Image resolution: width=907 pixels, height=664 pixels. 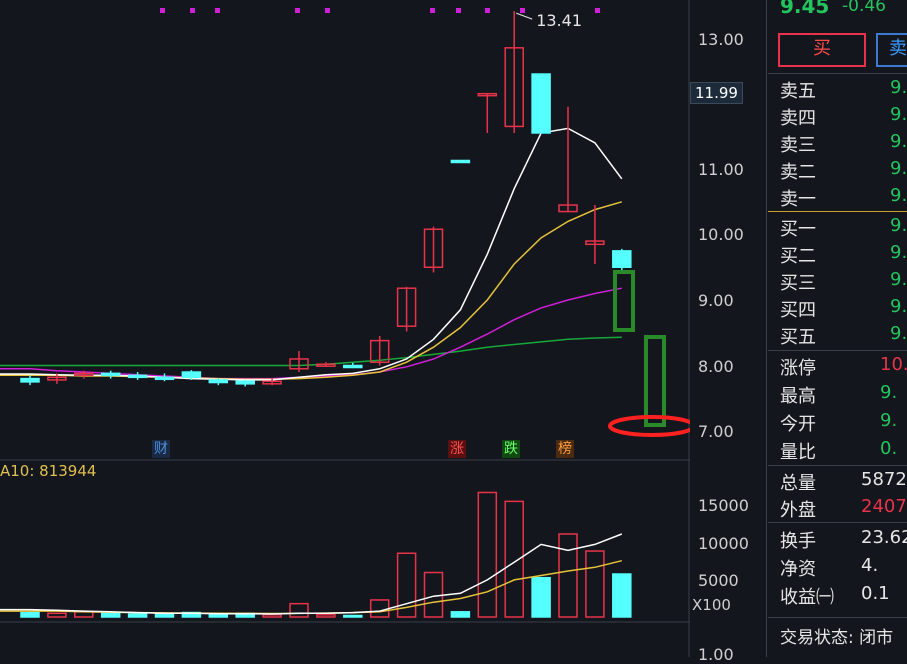 I want to click on stats3-value: 23.62, so click(x=884, y=537).